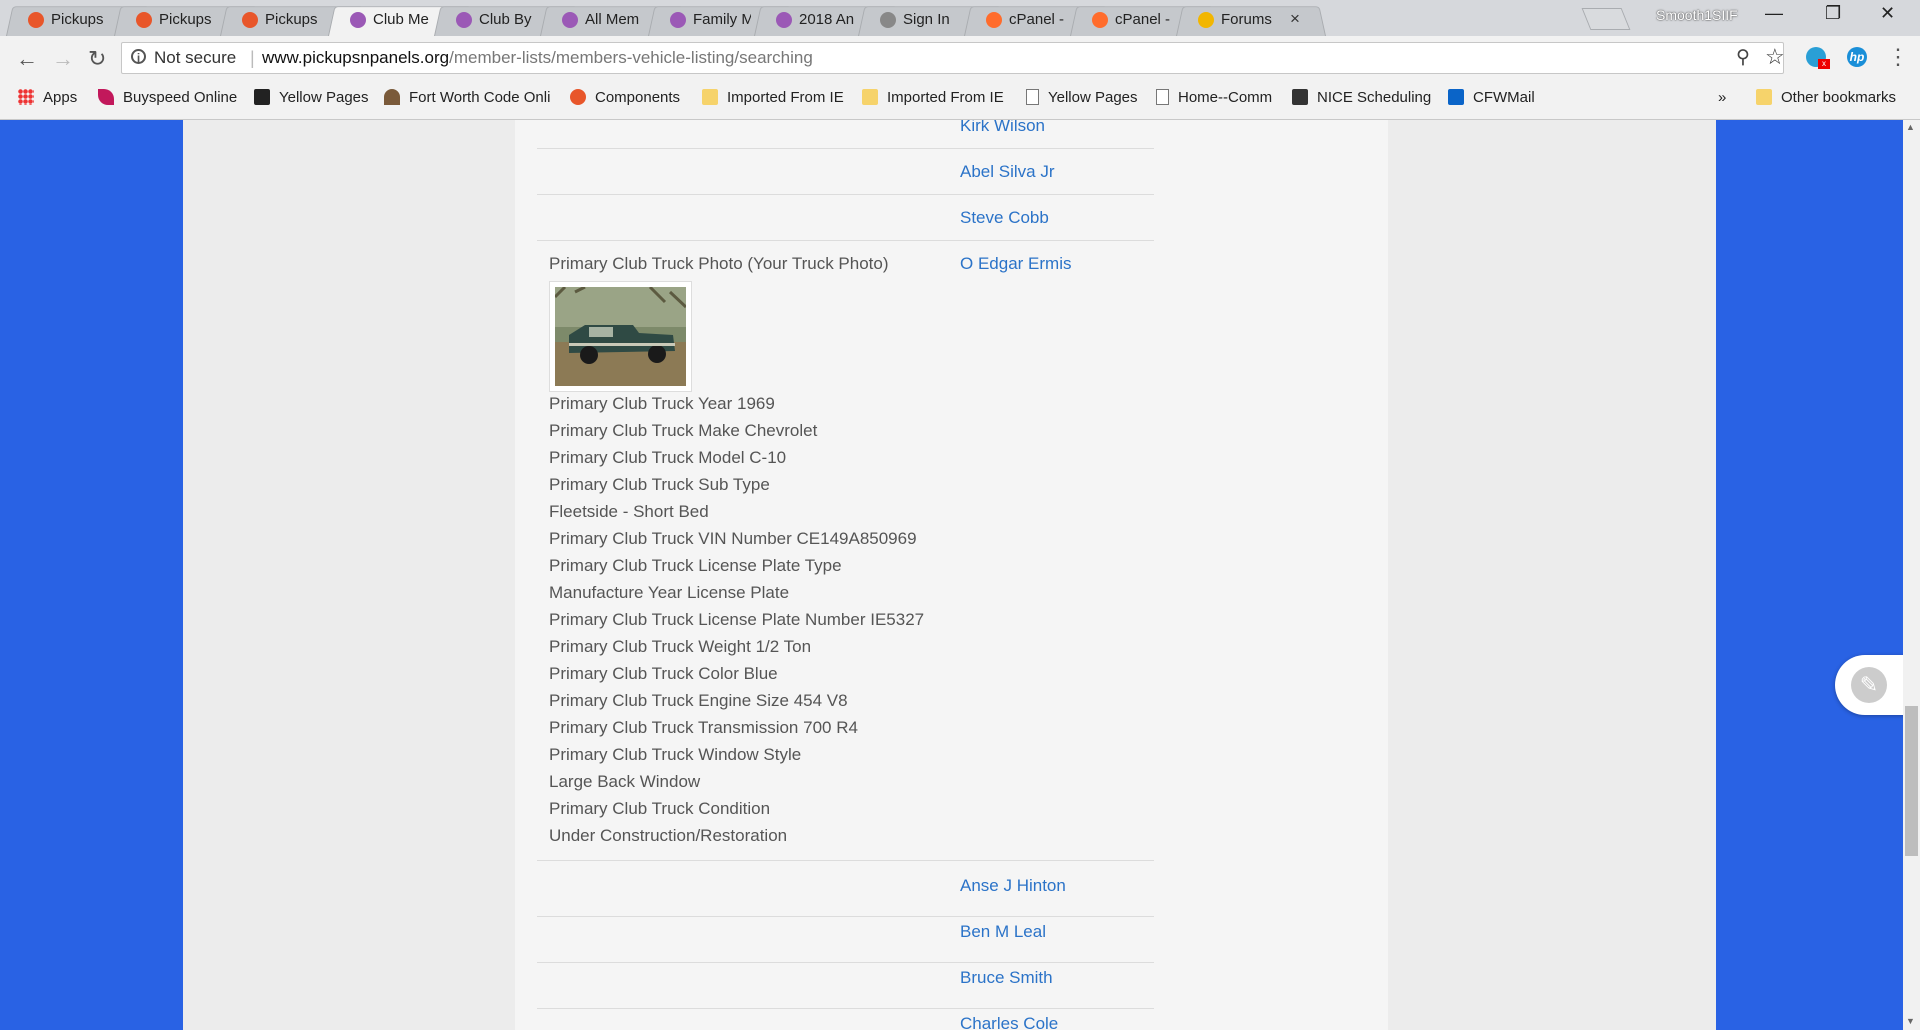  I want to click on tab-title: Family M, so click(722, 19).